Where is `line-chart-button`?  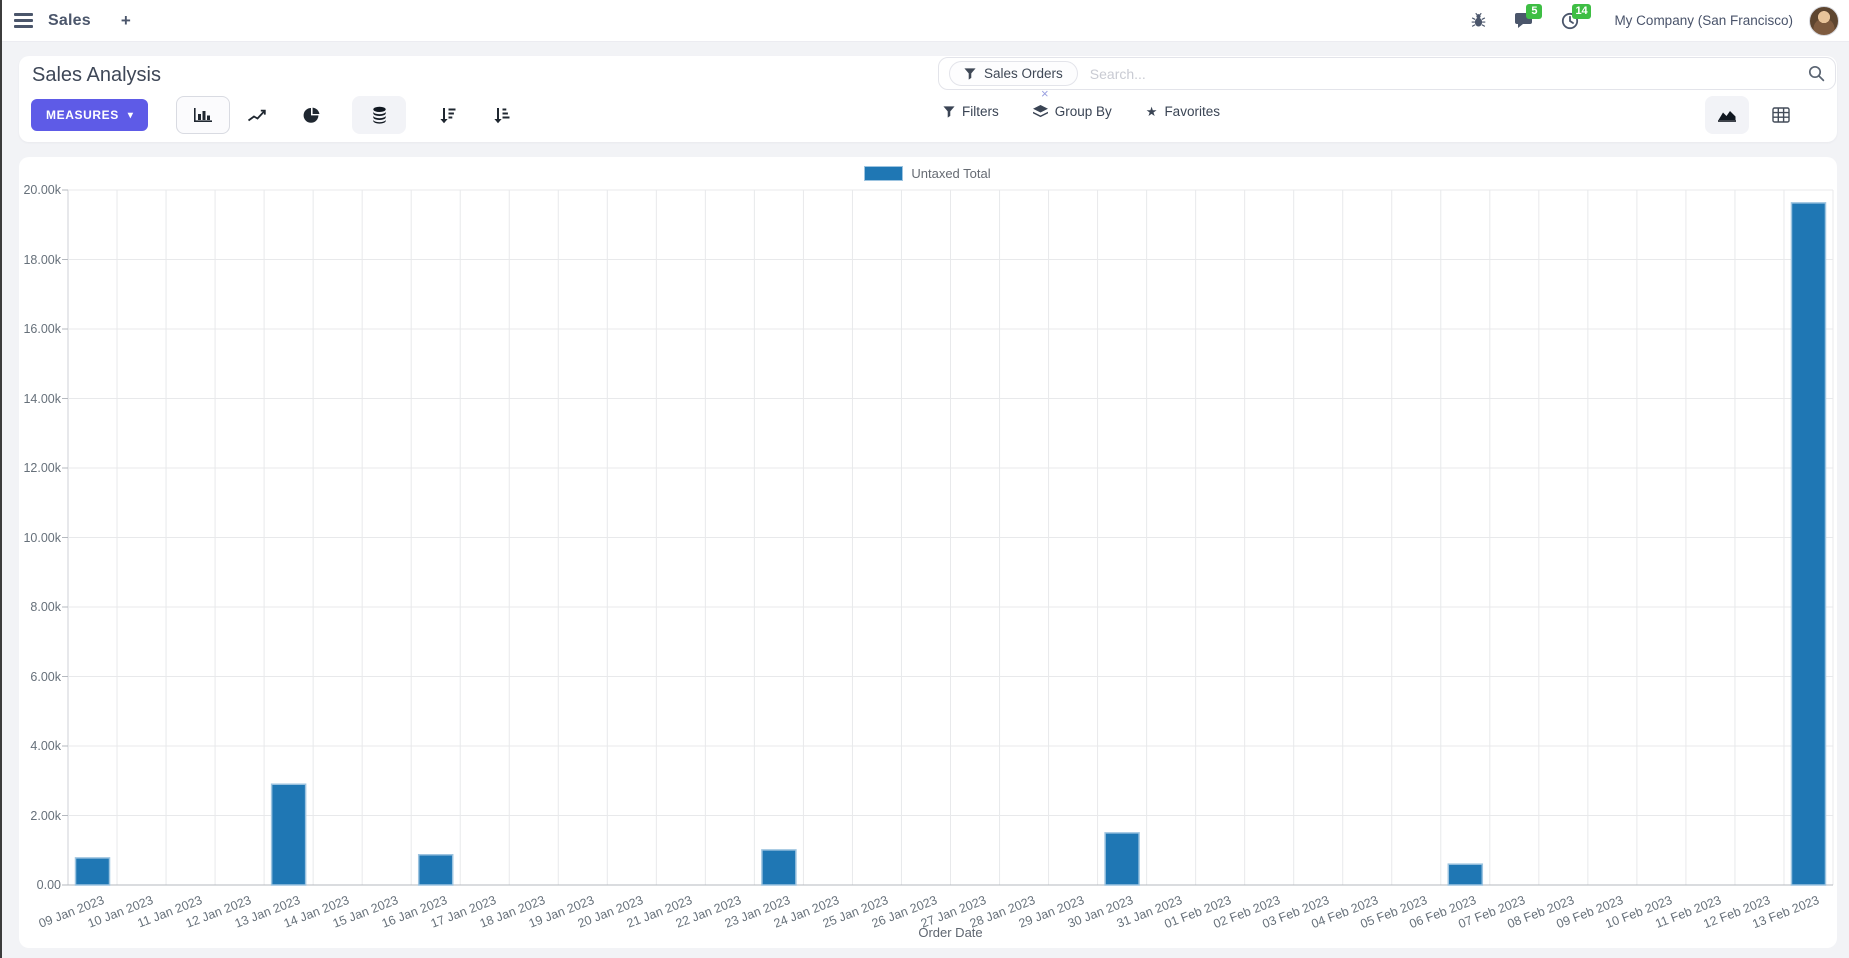 line-chart-button is located at coordinates (257, 115).